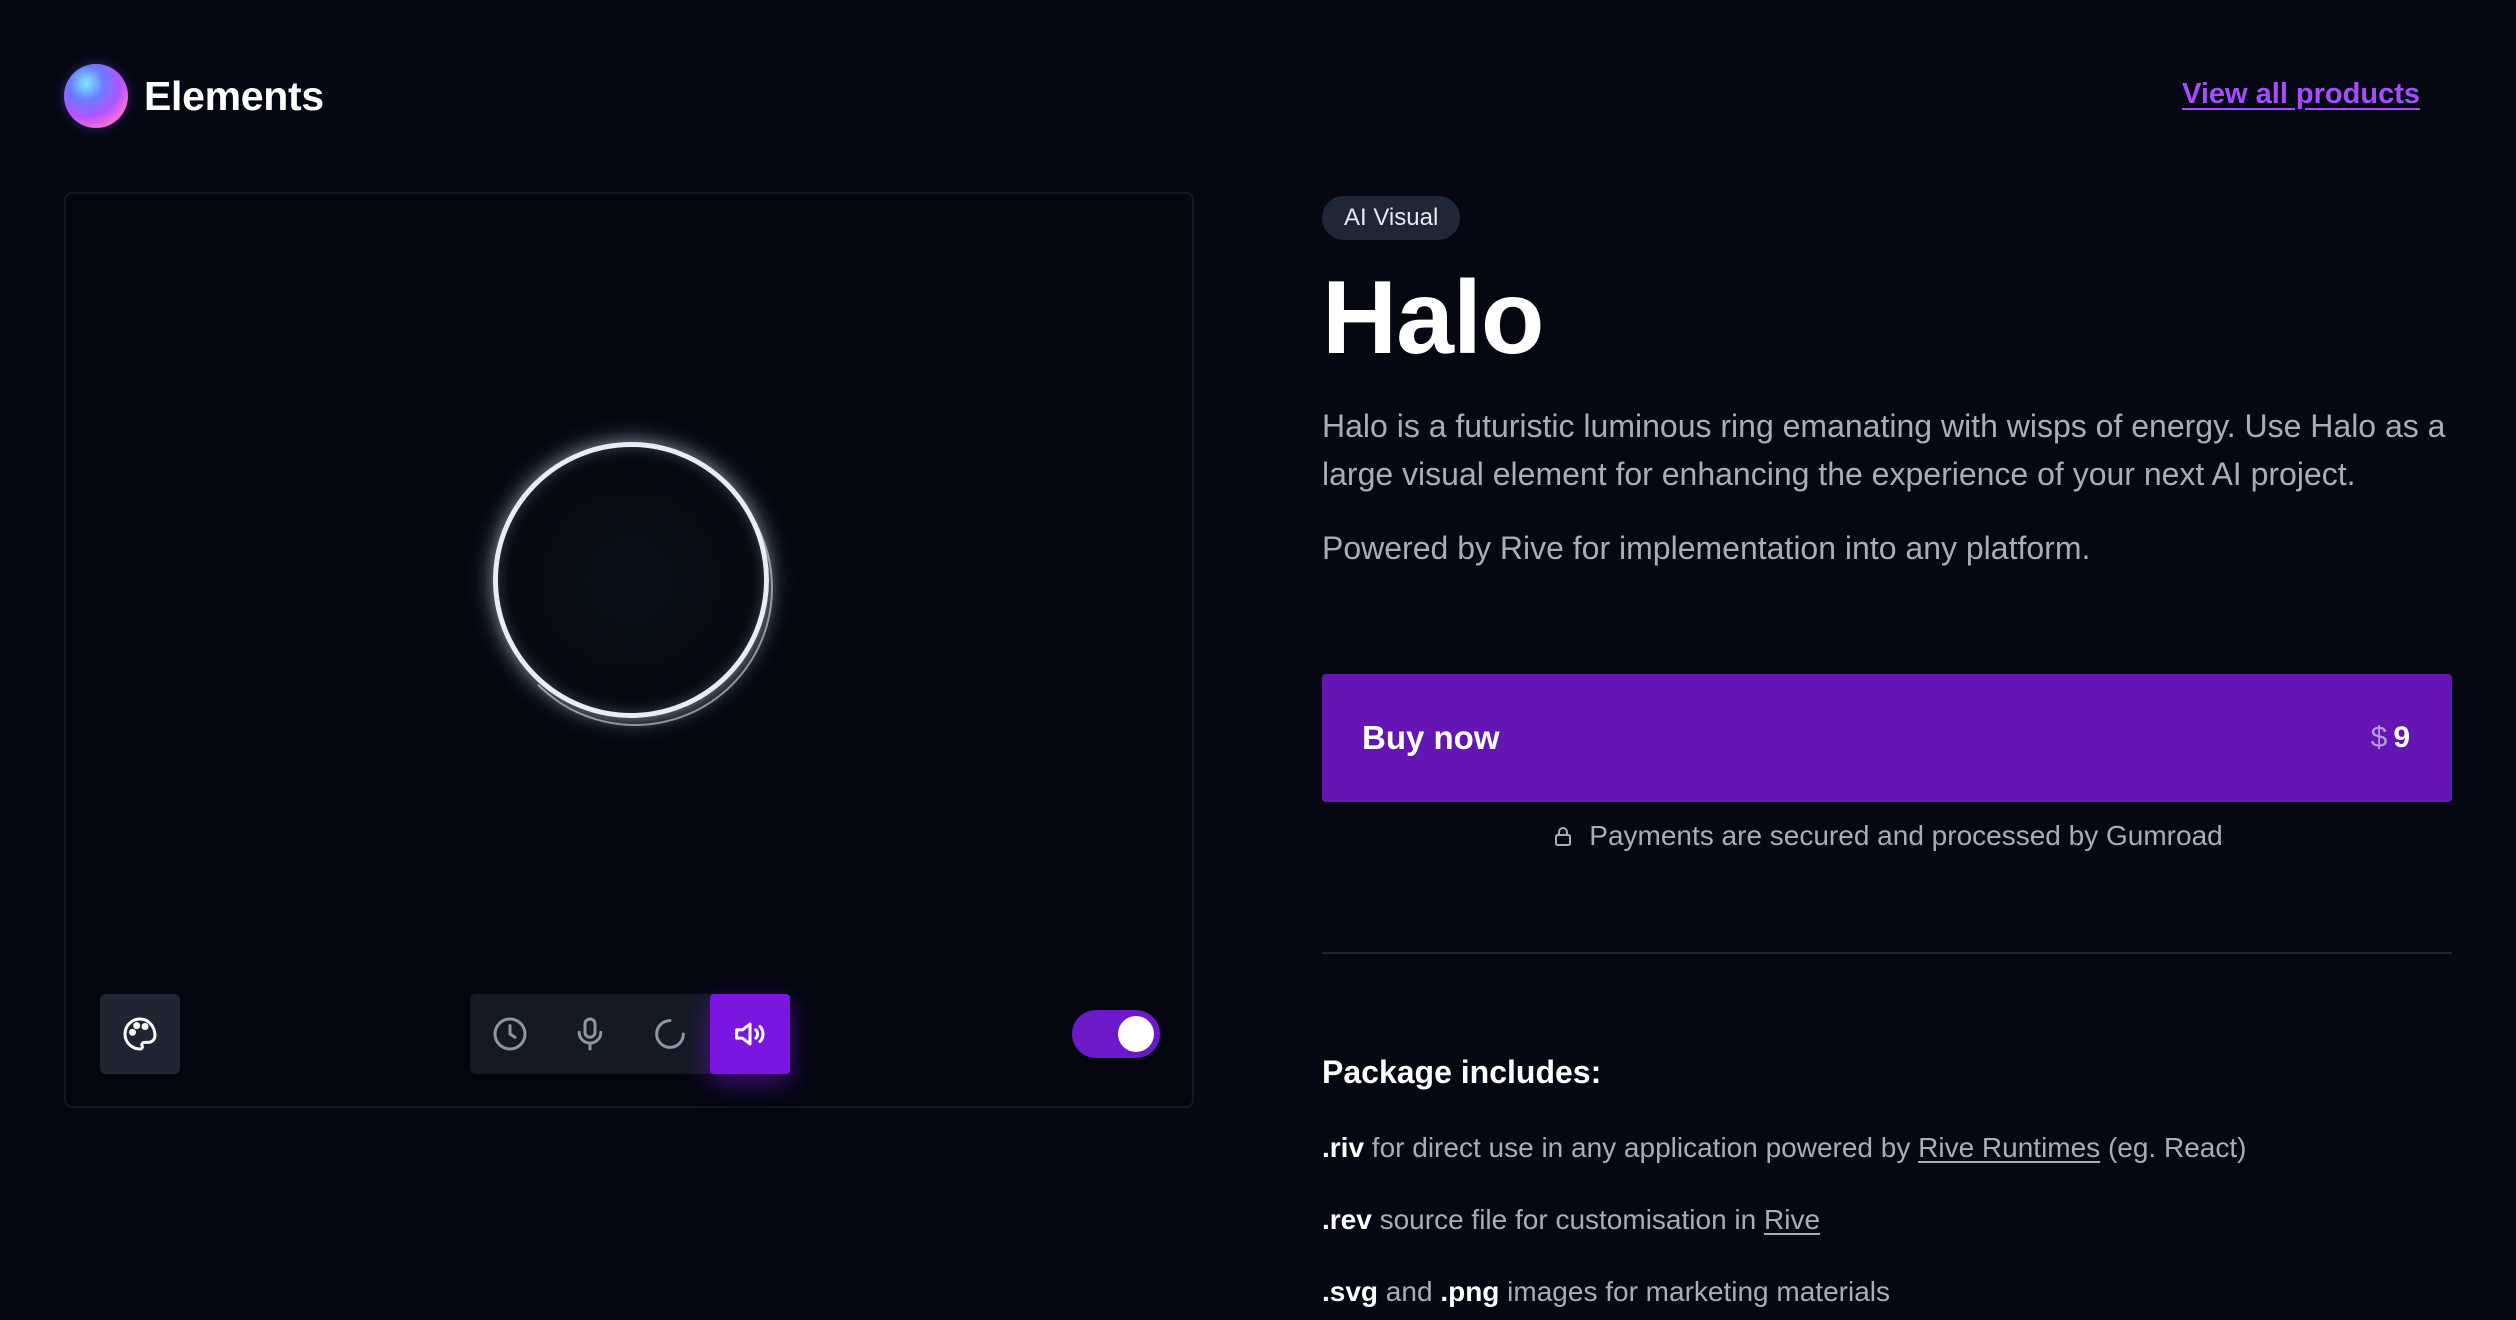 Image resolution: width=2516 pixels, height=1320 pixels. What do you see at coordinates (2379, 737) in the screenshot?
I see `price-currency: $` at bounding box center [2379, 737].